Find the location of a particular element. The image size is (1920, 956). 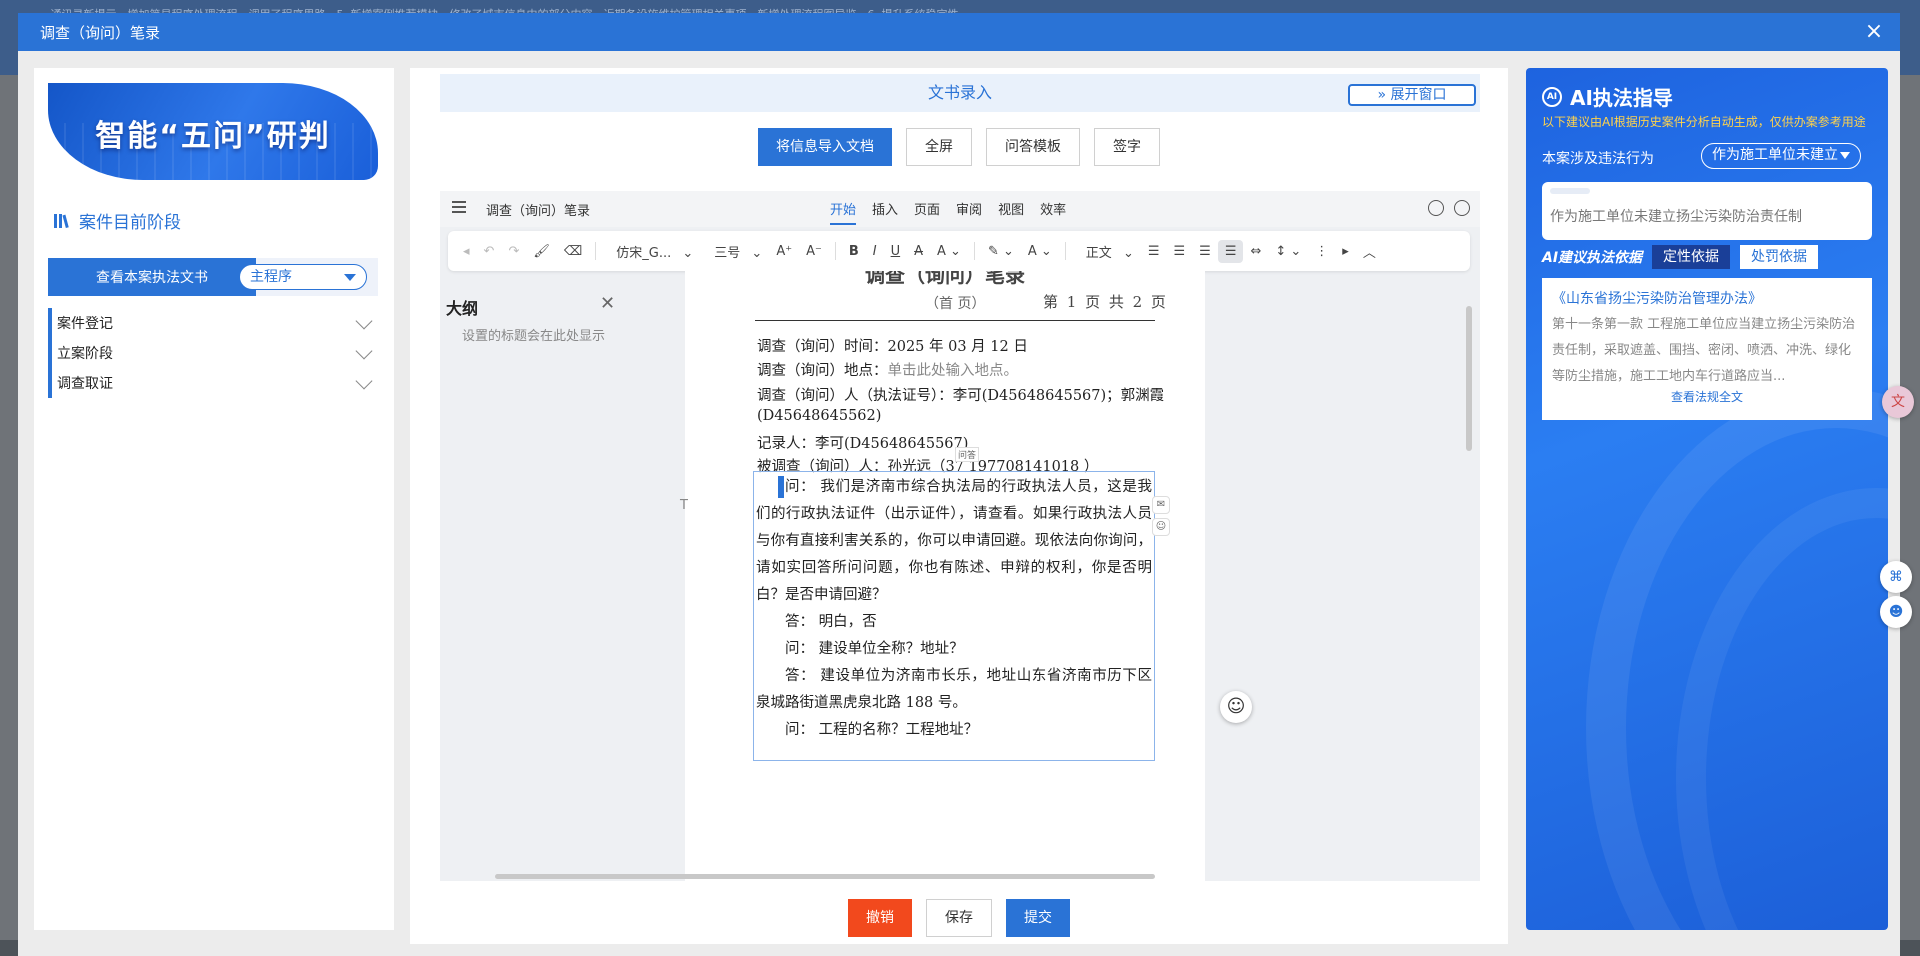

shrink-font-icon: A⁻ is located at coordinates (814, 251).